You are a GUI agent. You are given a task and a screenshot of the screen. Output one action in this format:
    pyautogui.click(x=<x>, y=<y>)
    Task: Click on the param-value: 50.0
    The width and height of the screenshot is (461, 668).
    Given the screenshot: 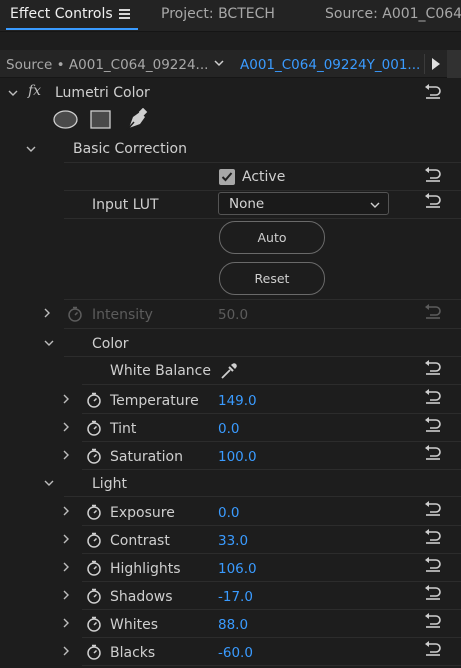 What is the action you would take?
    pyautogui.click(x=233, y=315)
    